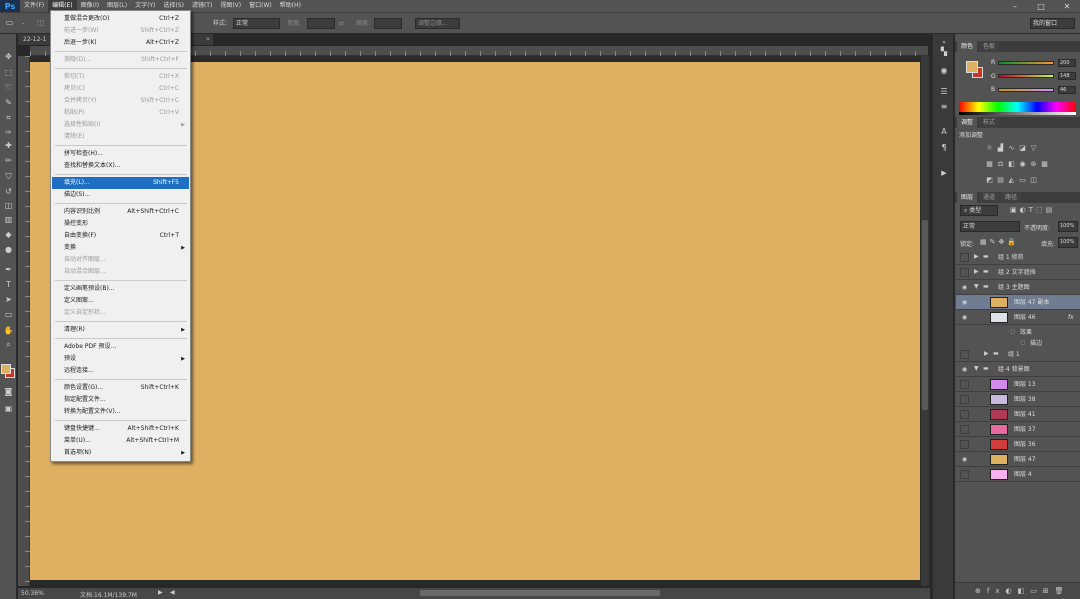 Image resolution: width=1080 pixels, height=599 pixels. Describe the element at coordinates (8, 87) in the screenshot. I see `lasso-tool-icon: ➰` at that location.